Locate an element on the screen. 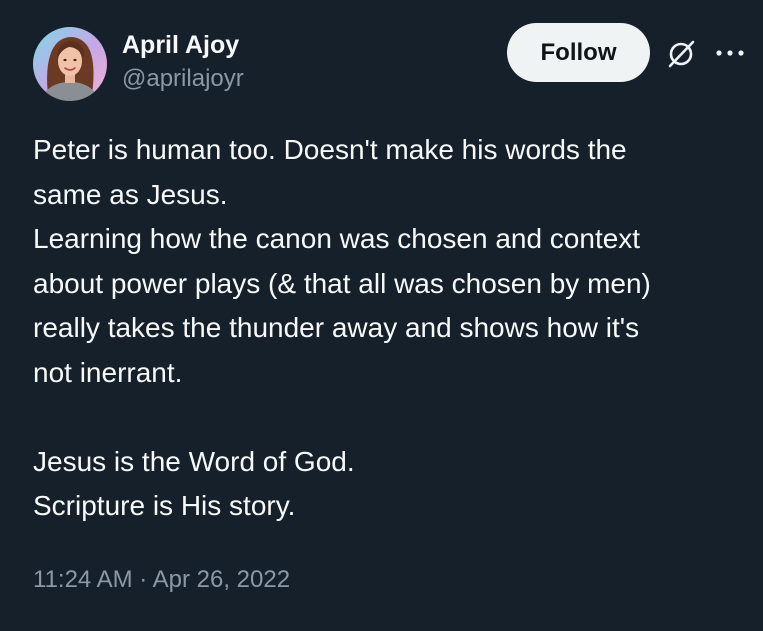 Image resolution: width=763 pixels, height=631 pixels. author-name: April Ajoy is located at coordinates (180, 45).